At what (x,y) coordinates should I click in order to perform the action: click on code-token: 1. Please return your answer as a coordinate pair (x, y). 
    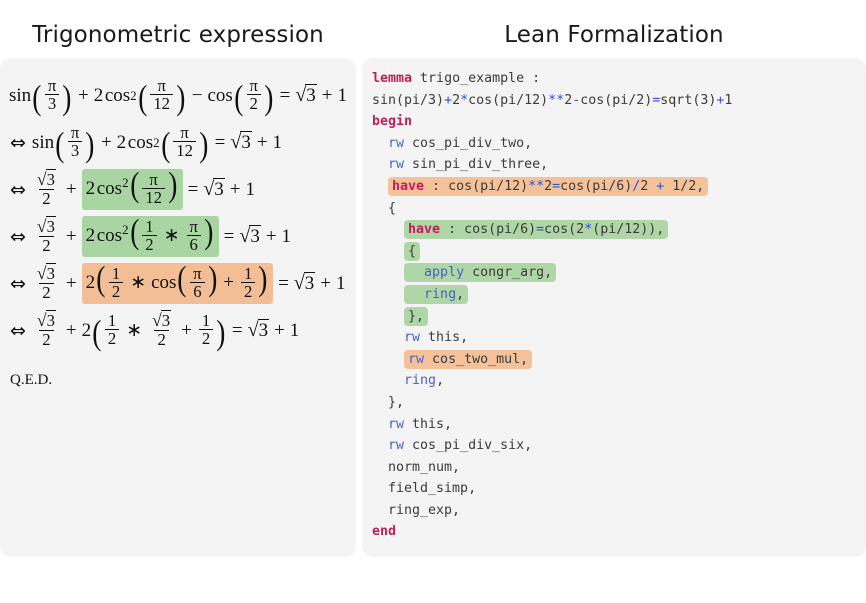
    Looking at the image, I should click on (728, 100).